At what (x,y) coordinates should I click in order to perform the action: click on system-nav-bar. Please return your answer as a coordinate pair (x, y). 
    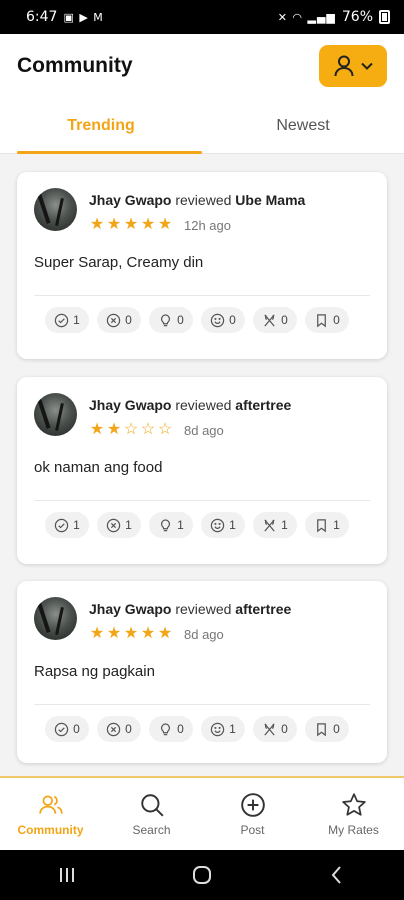
    Looking at the image, I should click on (202, 875).